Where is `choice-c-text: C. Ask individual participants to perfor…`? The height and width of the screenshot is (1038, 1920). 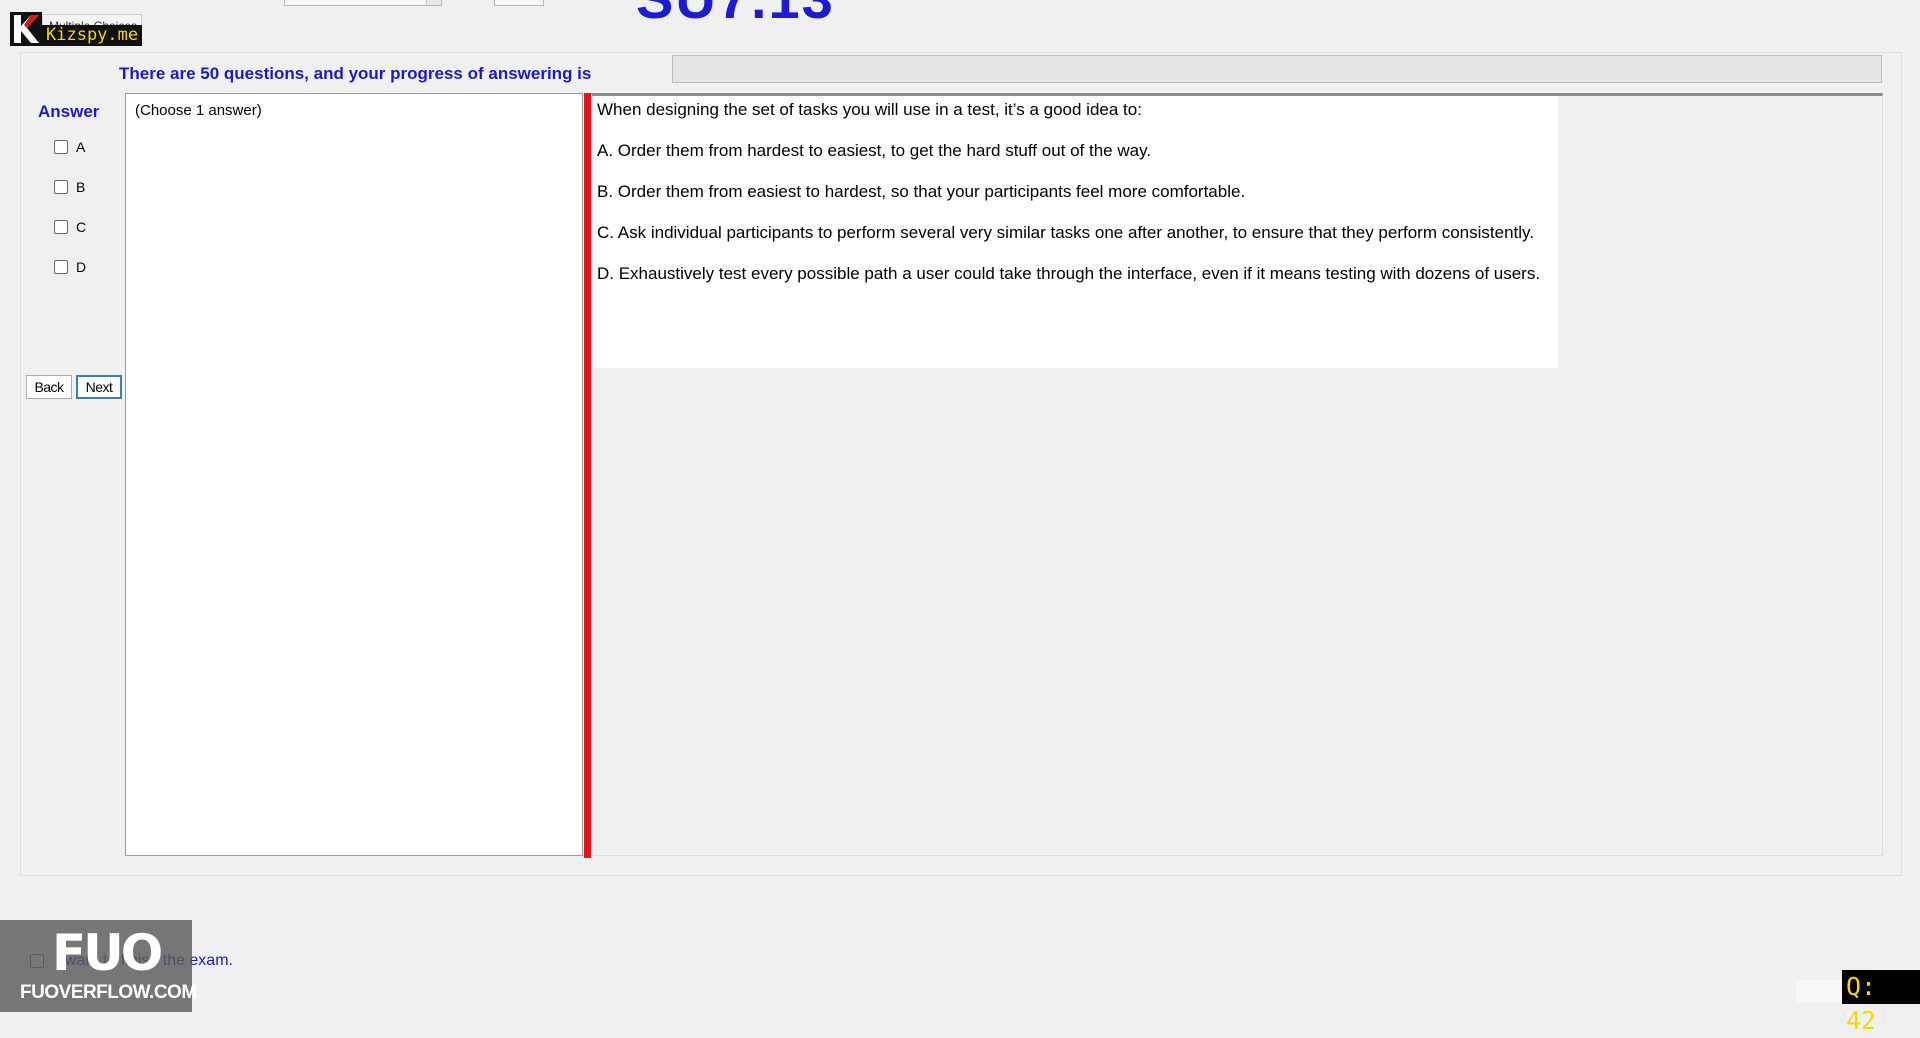
choice-c-text: C. Ask individual participants to perfor… is located at coordinates (1066, 232).